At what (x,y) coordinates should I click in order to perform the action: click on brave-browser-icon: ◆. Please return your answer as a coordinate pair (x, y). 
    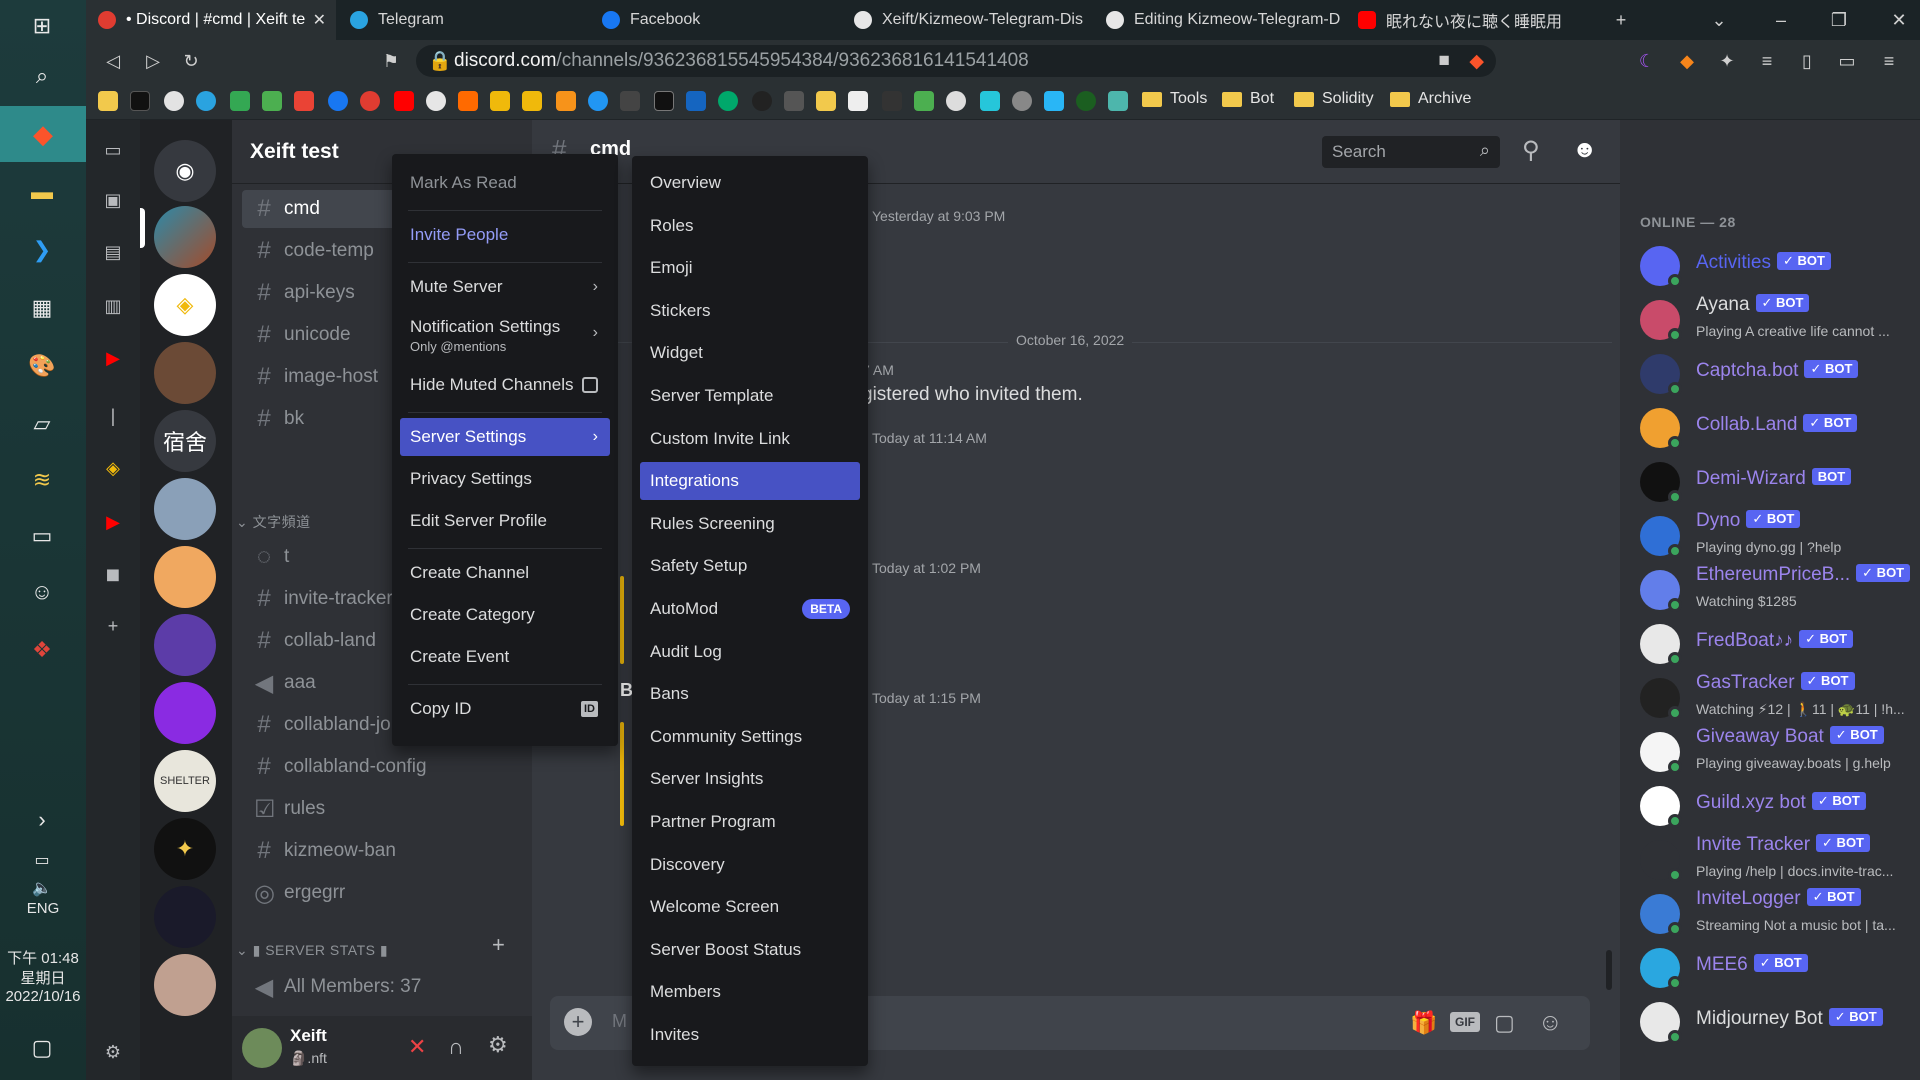
    Looking at the image, I should click on (43, 134).